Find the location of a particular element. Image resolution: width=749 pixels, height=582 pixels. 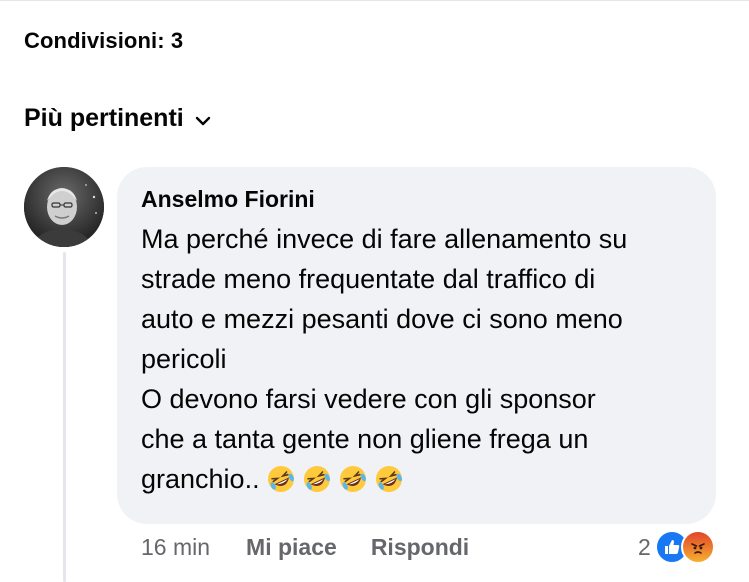

chevron-down-icon is located at coordinates (203, 121).